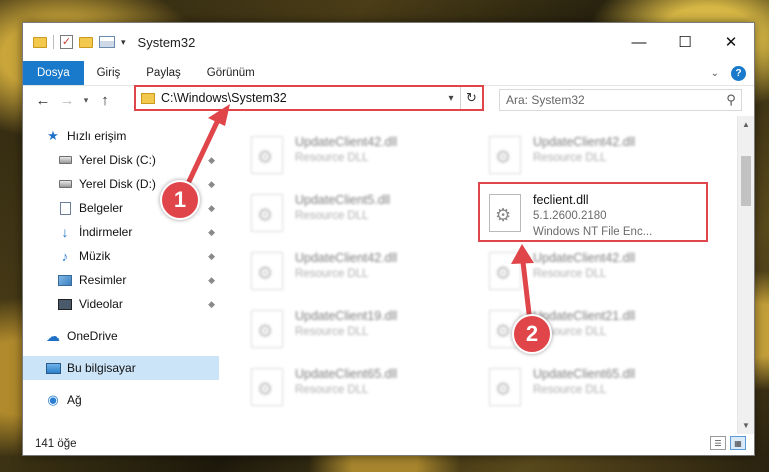  I want to click on sidebar-item-label: OneDrive, so click(92, 336).